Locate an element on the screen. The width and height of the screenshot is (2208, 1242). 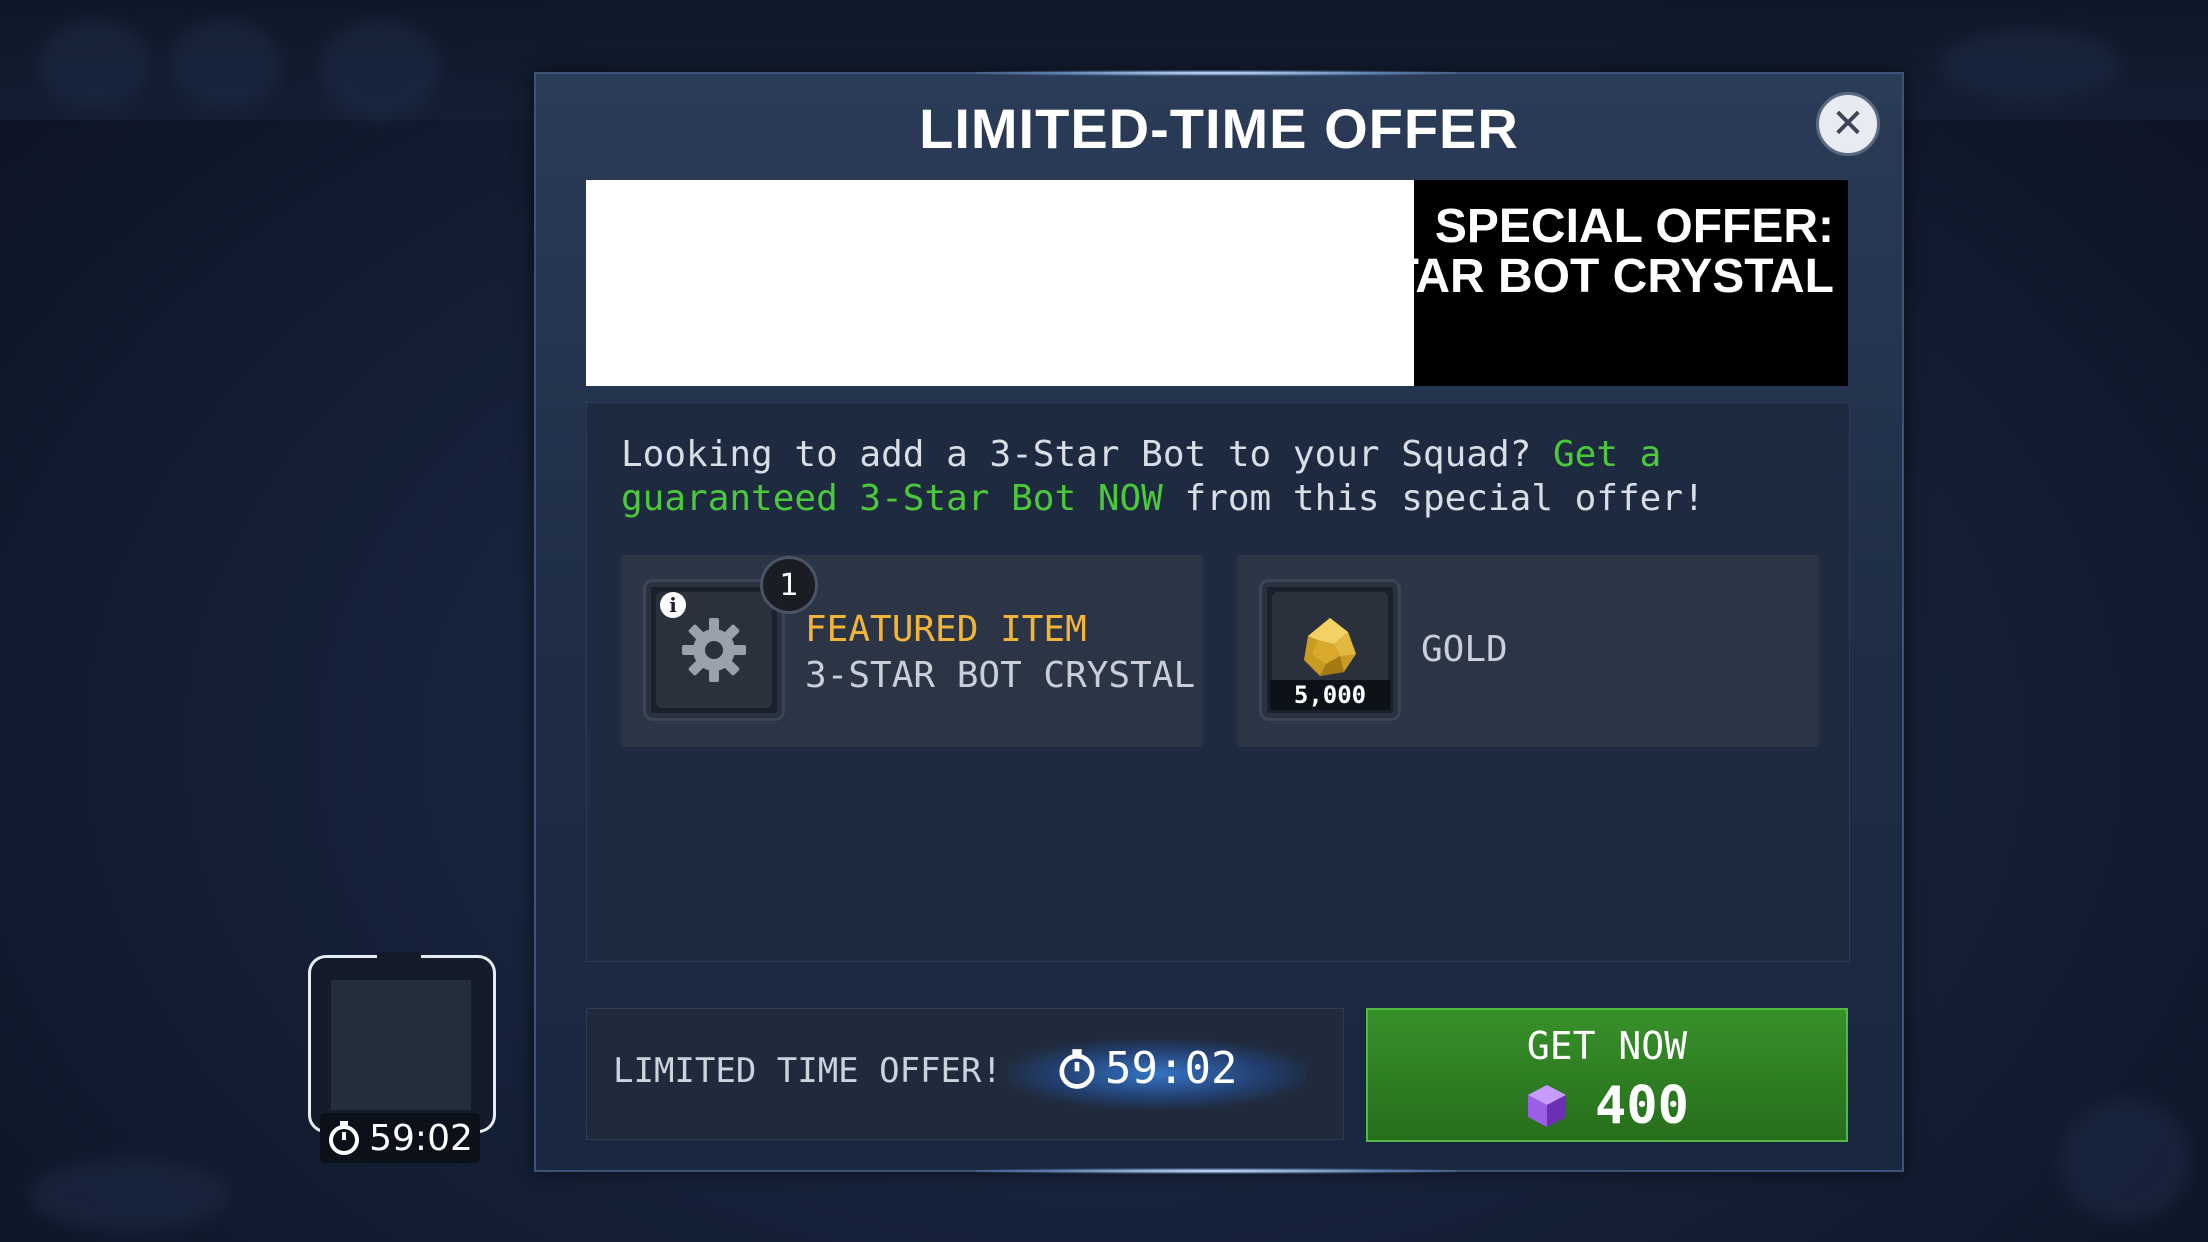
widget-frame is located at coordinates (402, 1042).